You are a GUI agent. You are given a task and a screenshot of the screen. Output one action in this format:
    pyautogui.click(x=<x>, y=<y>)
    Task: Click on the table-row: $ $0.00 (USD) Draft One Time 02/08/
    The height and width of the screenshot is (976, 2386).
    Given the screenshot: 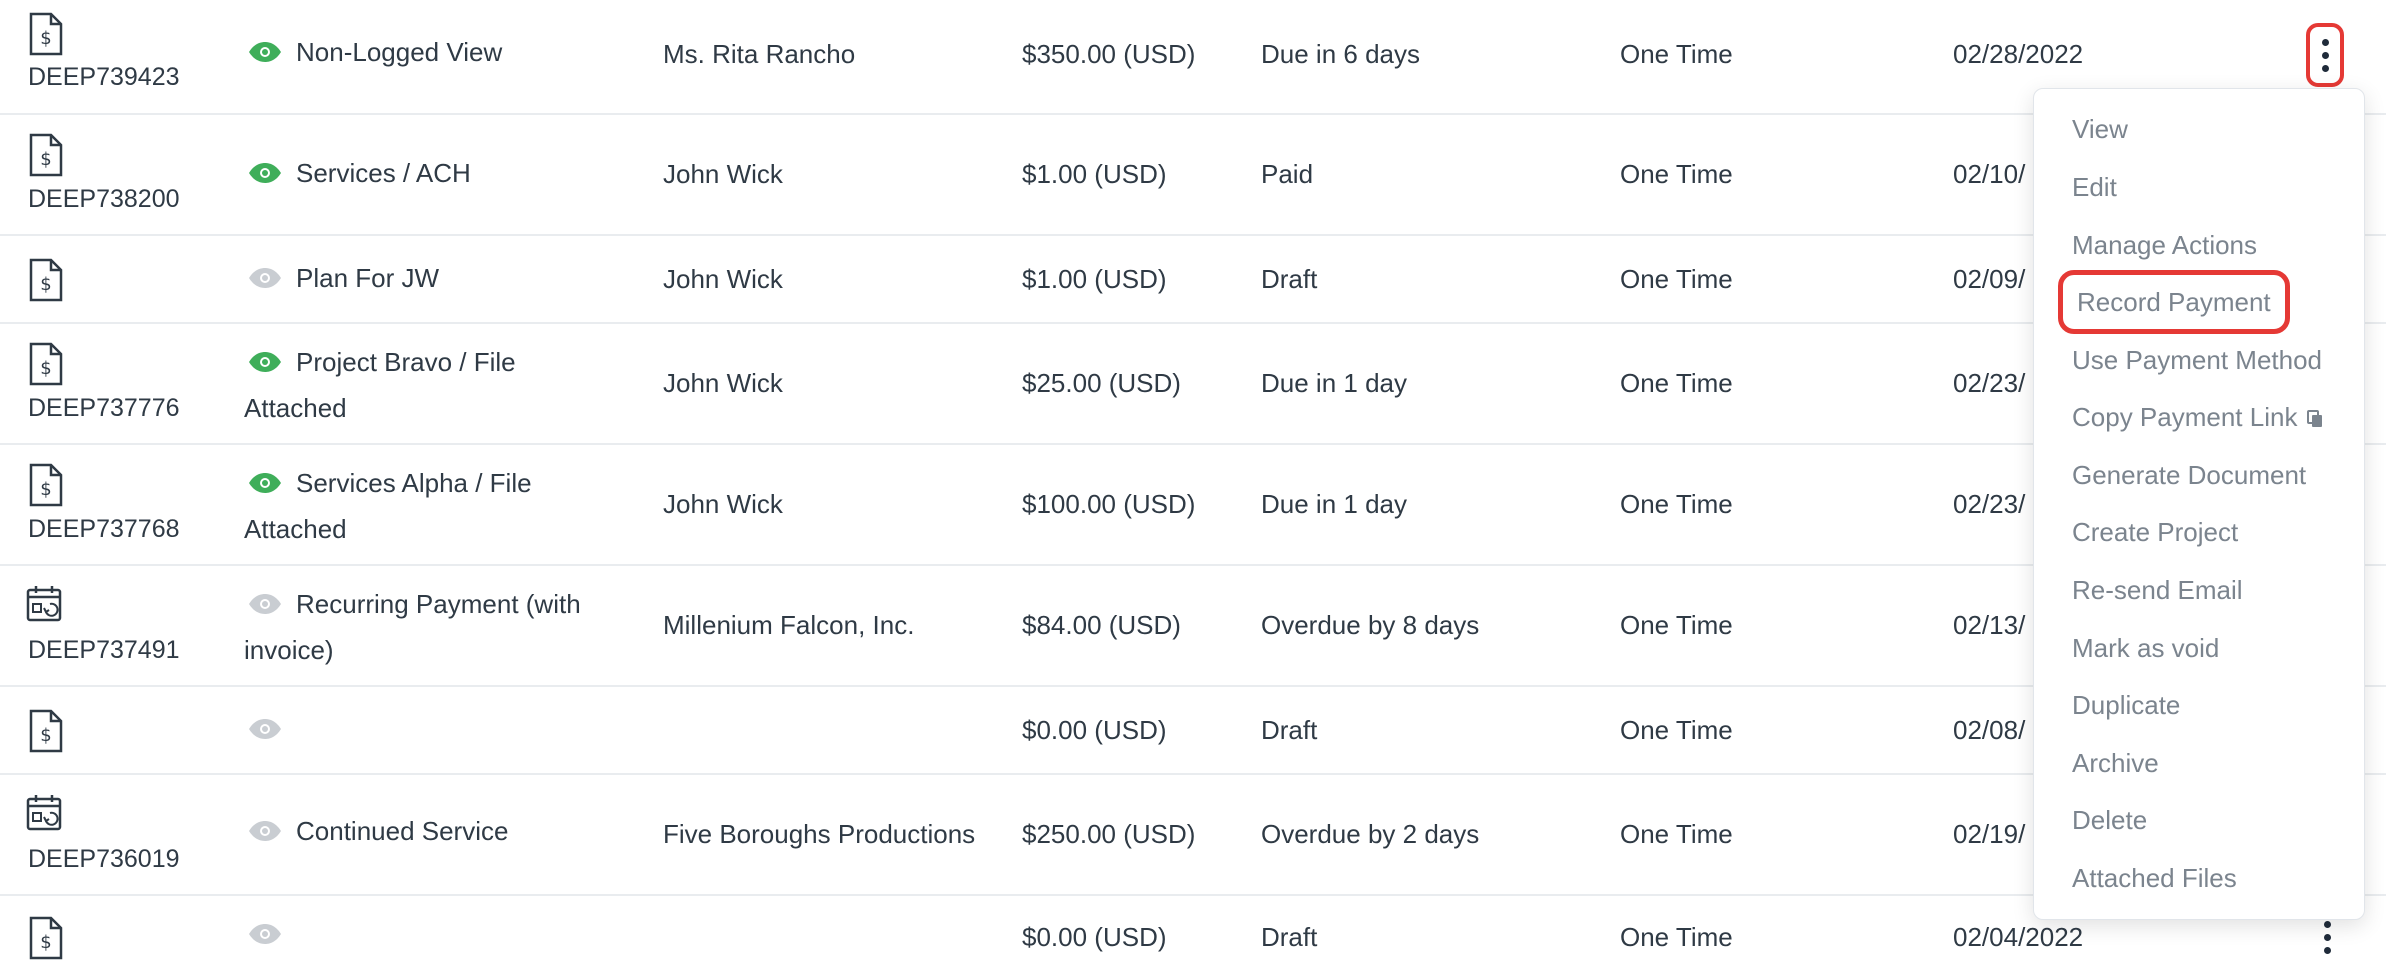 What is the action you would take?
    pyautogui.click(x=1193, y=731)
    